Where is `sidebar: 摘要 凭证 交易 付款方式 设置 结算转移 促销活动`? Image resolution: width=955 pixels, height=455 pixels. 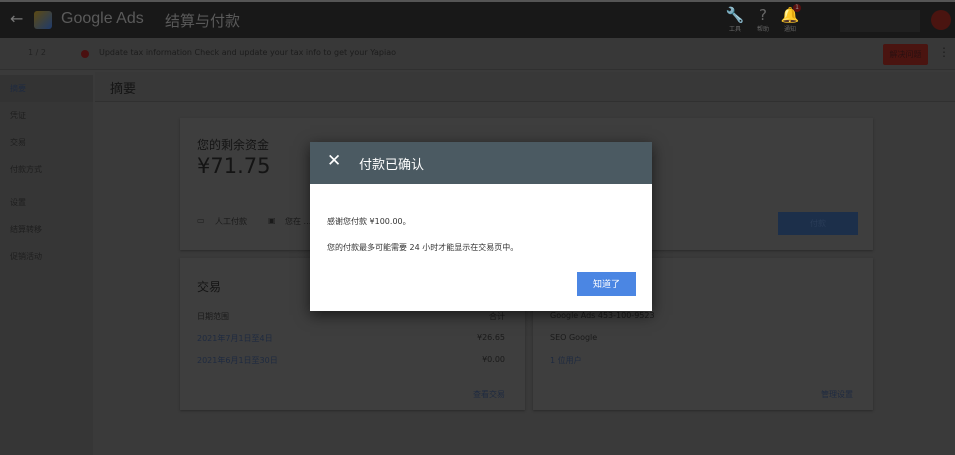 sidebar: 摘要 凭证 交易 付款方式 设置 结算转移 促销活动 is located at coordinates (46, 265).